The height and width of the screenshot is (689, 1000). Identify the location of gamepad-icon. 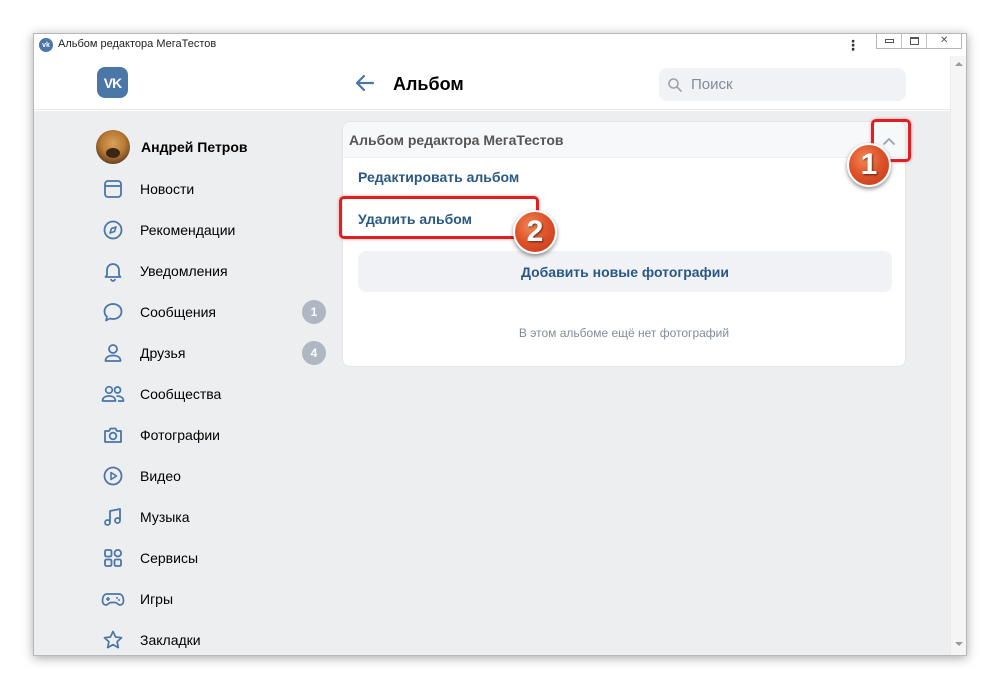
(113, 599).